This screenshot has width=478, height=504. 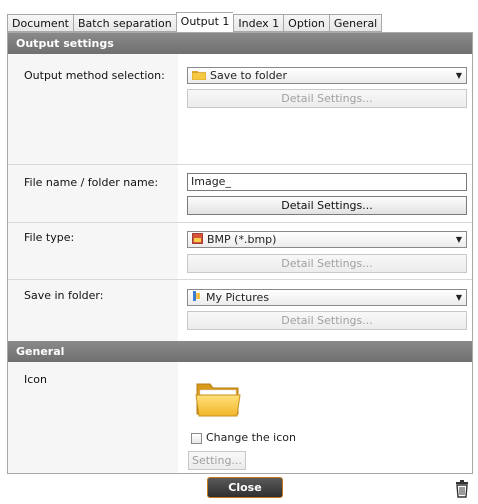 I want to click on change-icon-checkbox, so click(x=196, y=438).